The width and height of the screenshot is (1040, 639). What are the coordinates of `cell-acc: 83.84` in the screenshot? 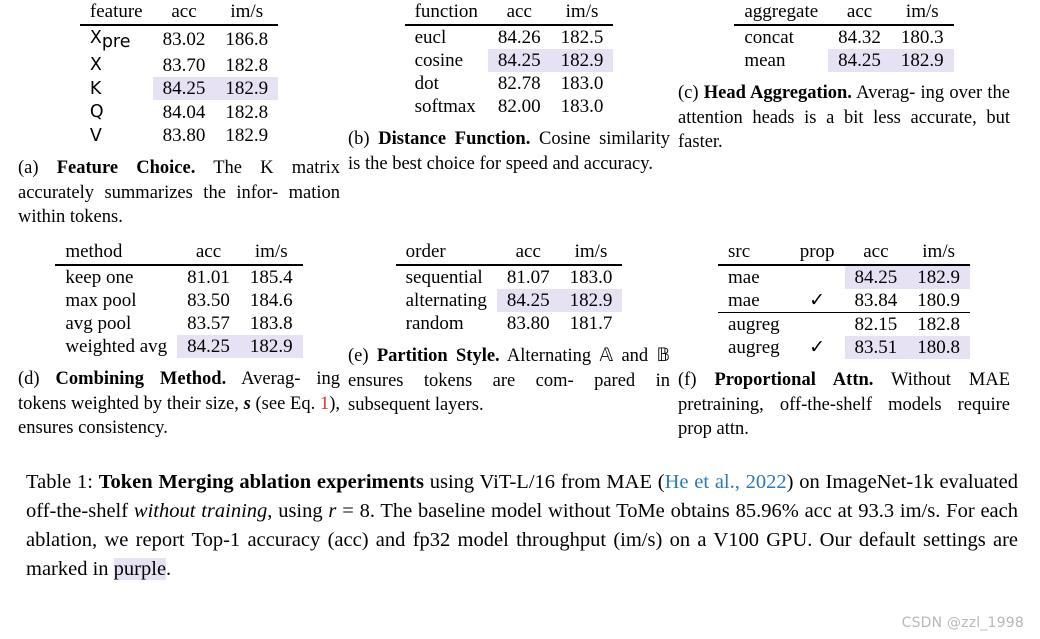 It's located at (876, 301).